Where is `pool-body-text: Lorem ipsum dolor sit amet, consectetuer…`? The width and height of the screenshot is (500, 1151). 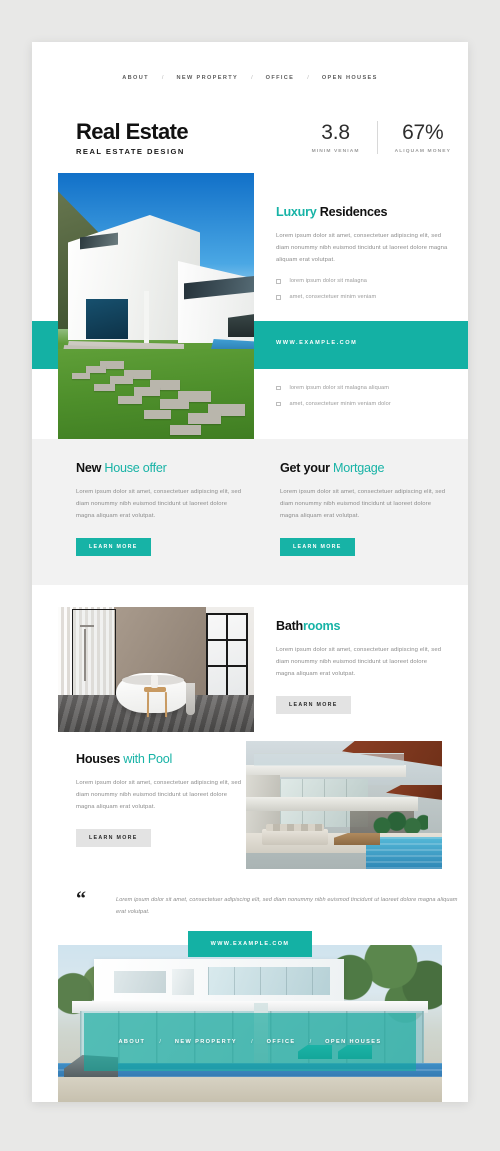 pool-body-text: Lorem ipsum dolor sit amet, consectetuer… is located at coordinates (159, 795).